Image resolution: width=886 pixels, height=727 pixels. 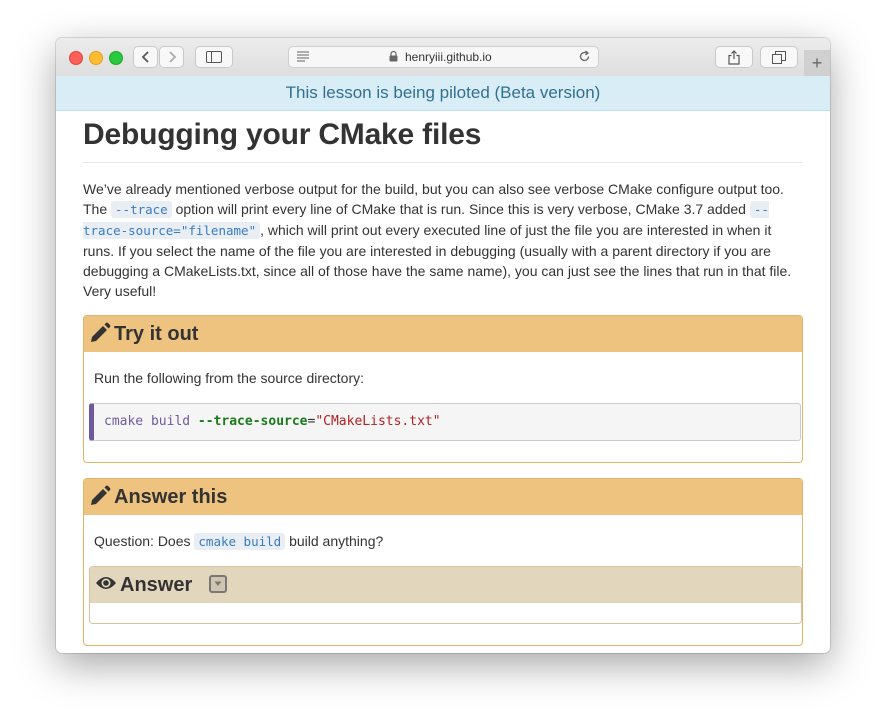 I want to click on chevron-right-icon, so click(x=172, y=57).